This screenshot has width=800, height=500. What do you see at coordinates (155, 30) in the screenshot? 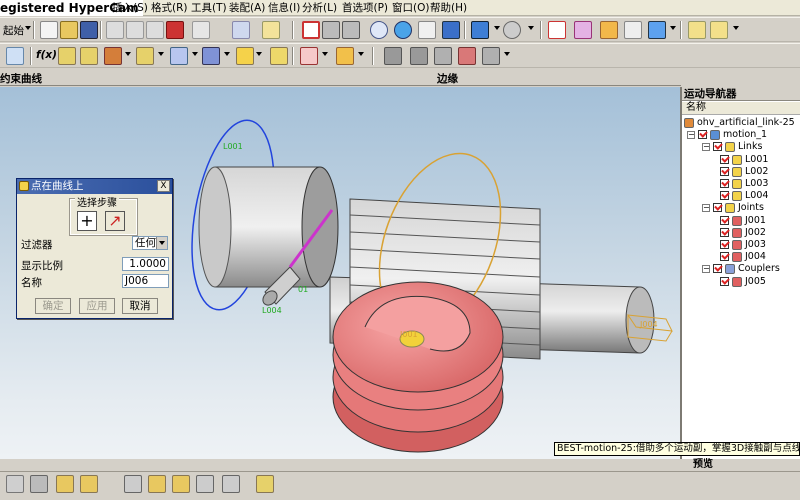
I see `paste-icon` at bounding box center [155, 30].